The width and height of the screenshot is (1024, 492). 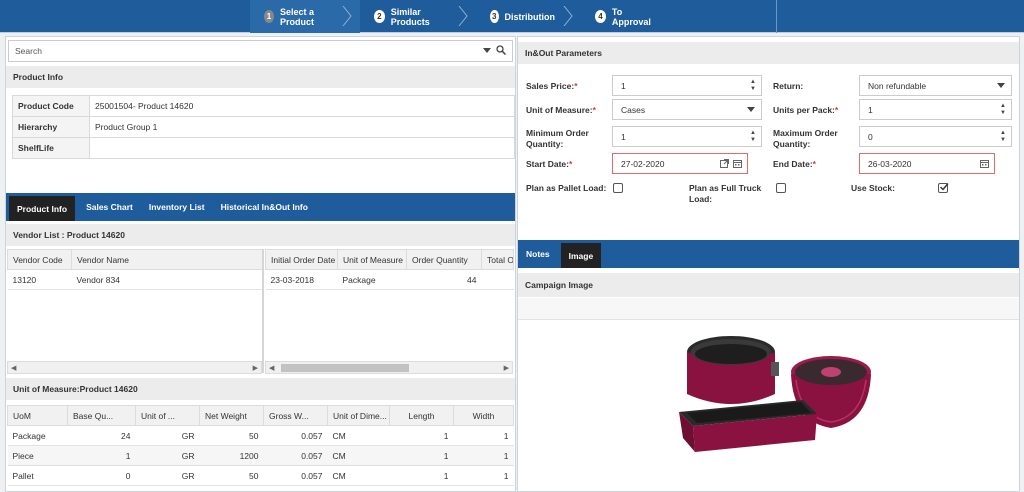 What do you see at coordinates (389, 279) in the screenshot?
I see `table-row: 23-03-2018 Package 44` at bounding box center [389, 279].